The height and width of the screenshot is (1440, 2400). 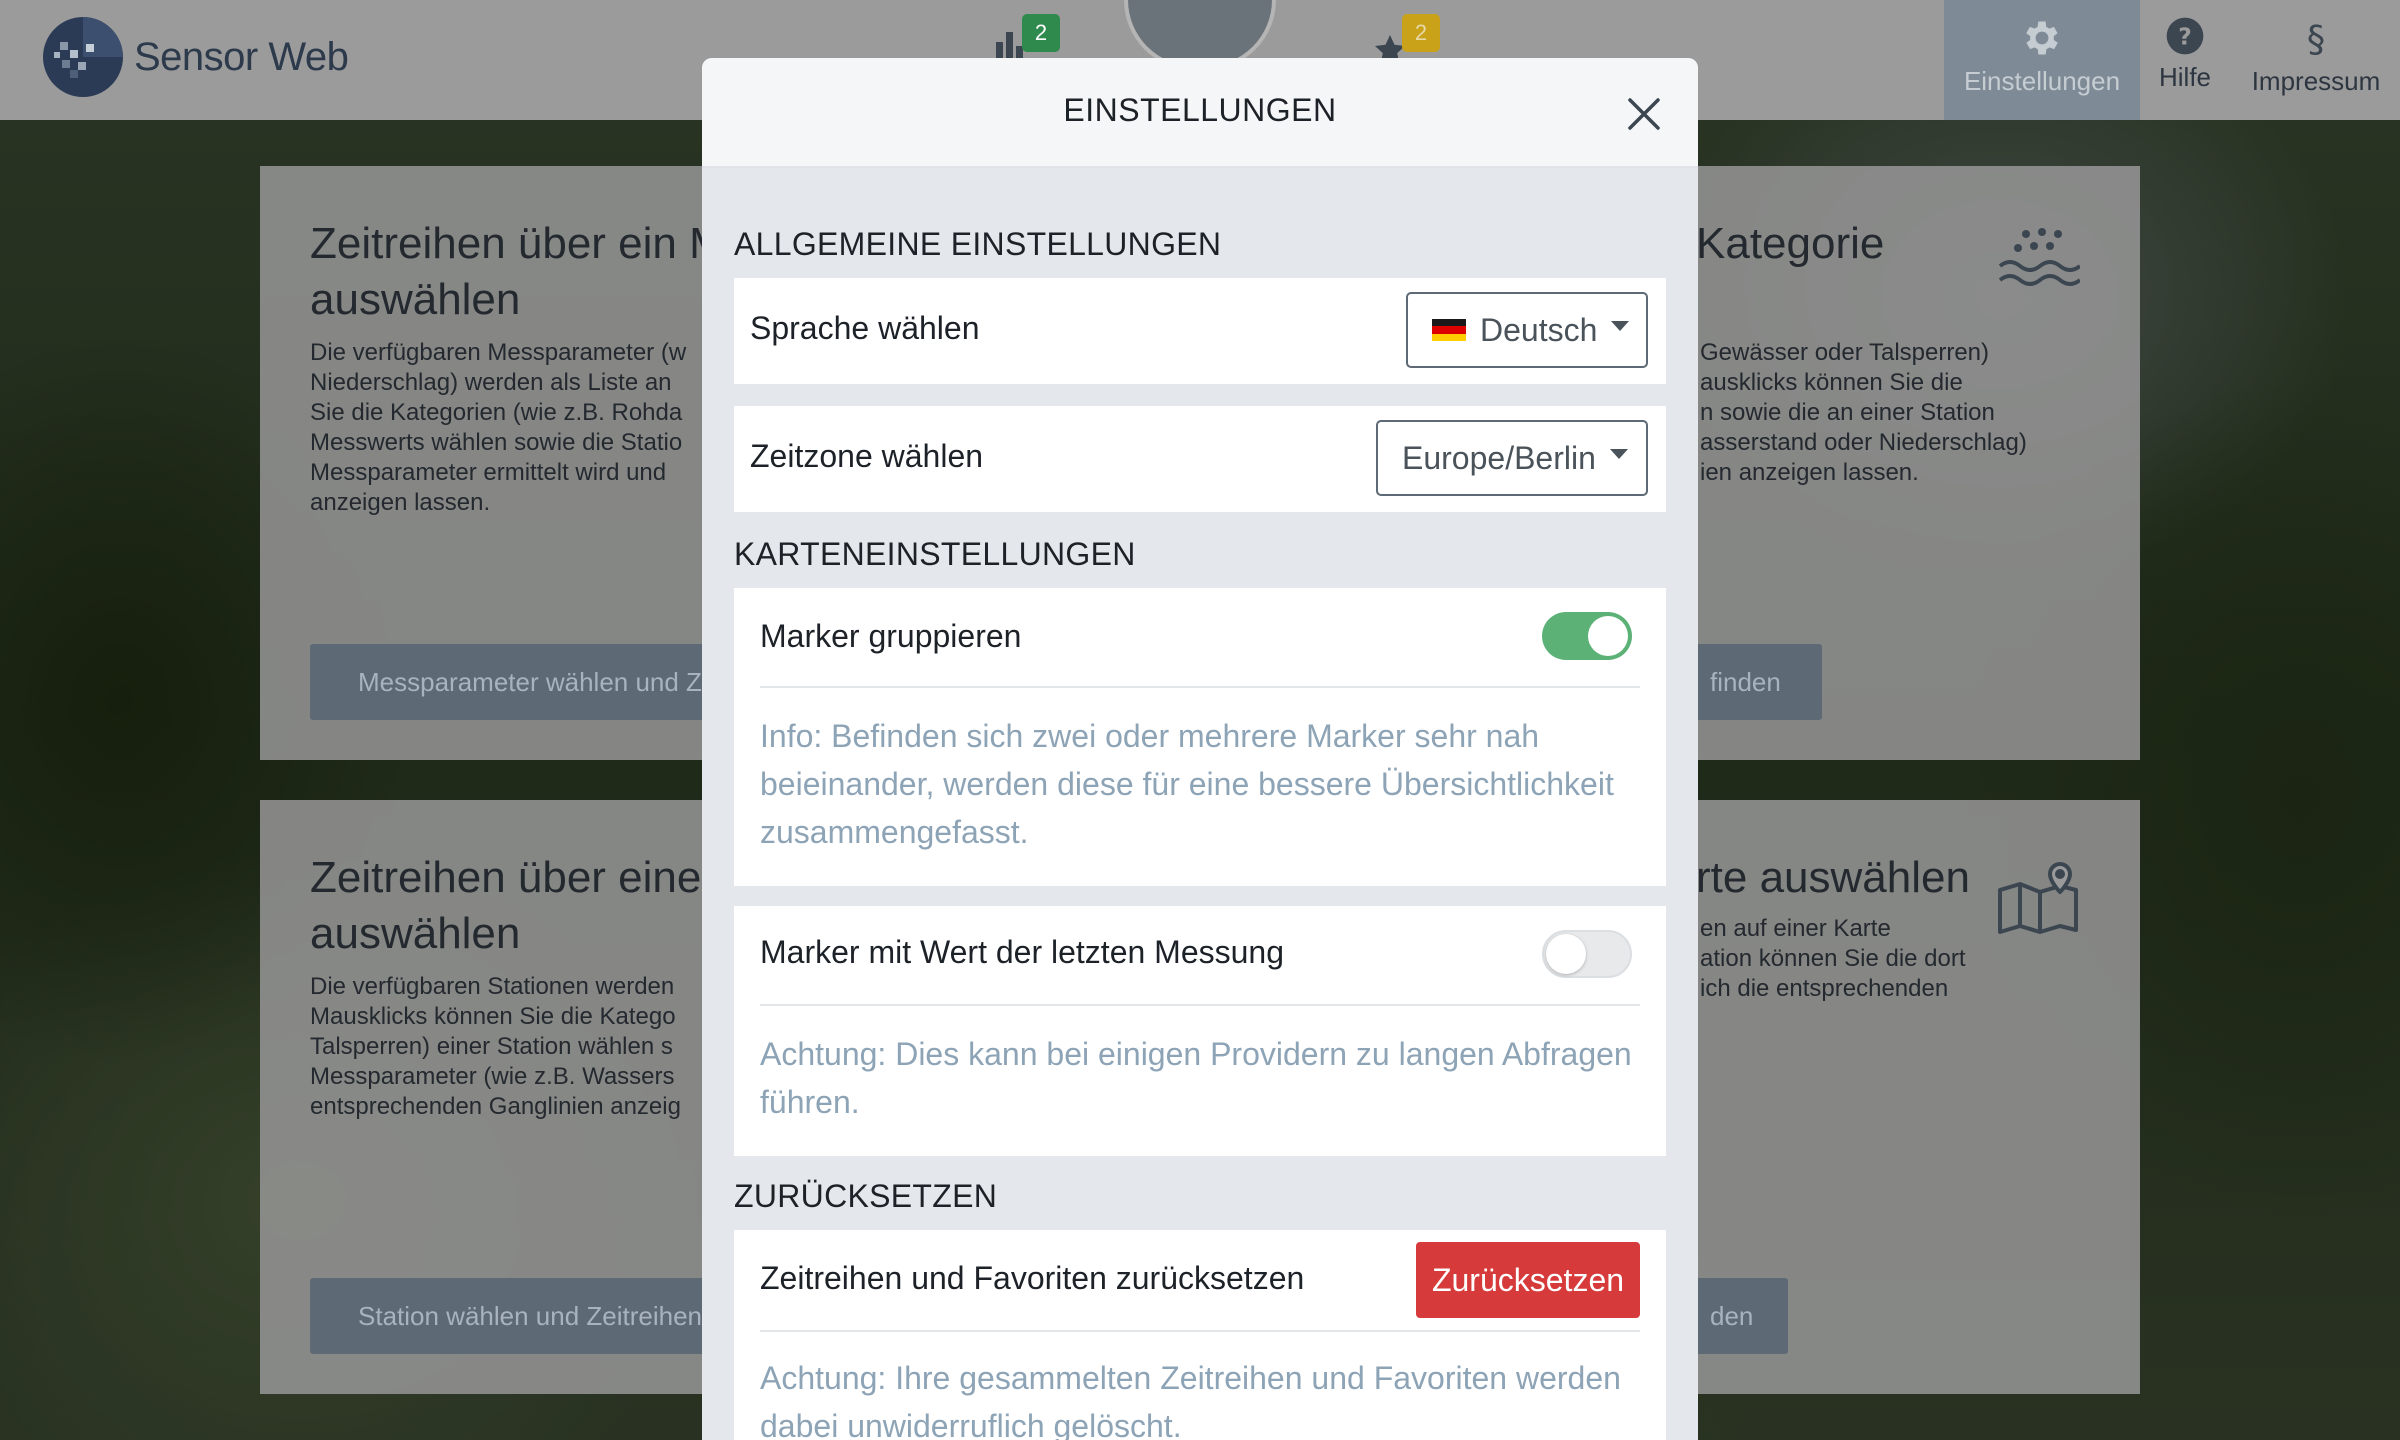 I want to click on last-value-toggle, so click(x=1587, y=954).